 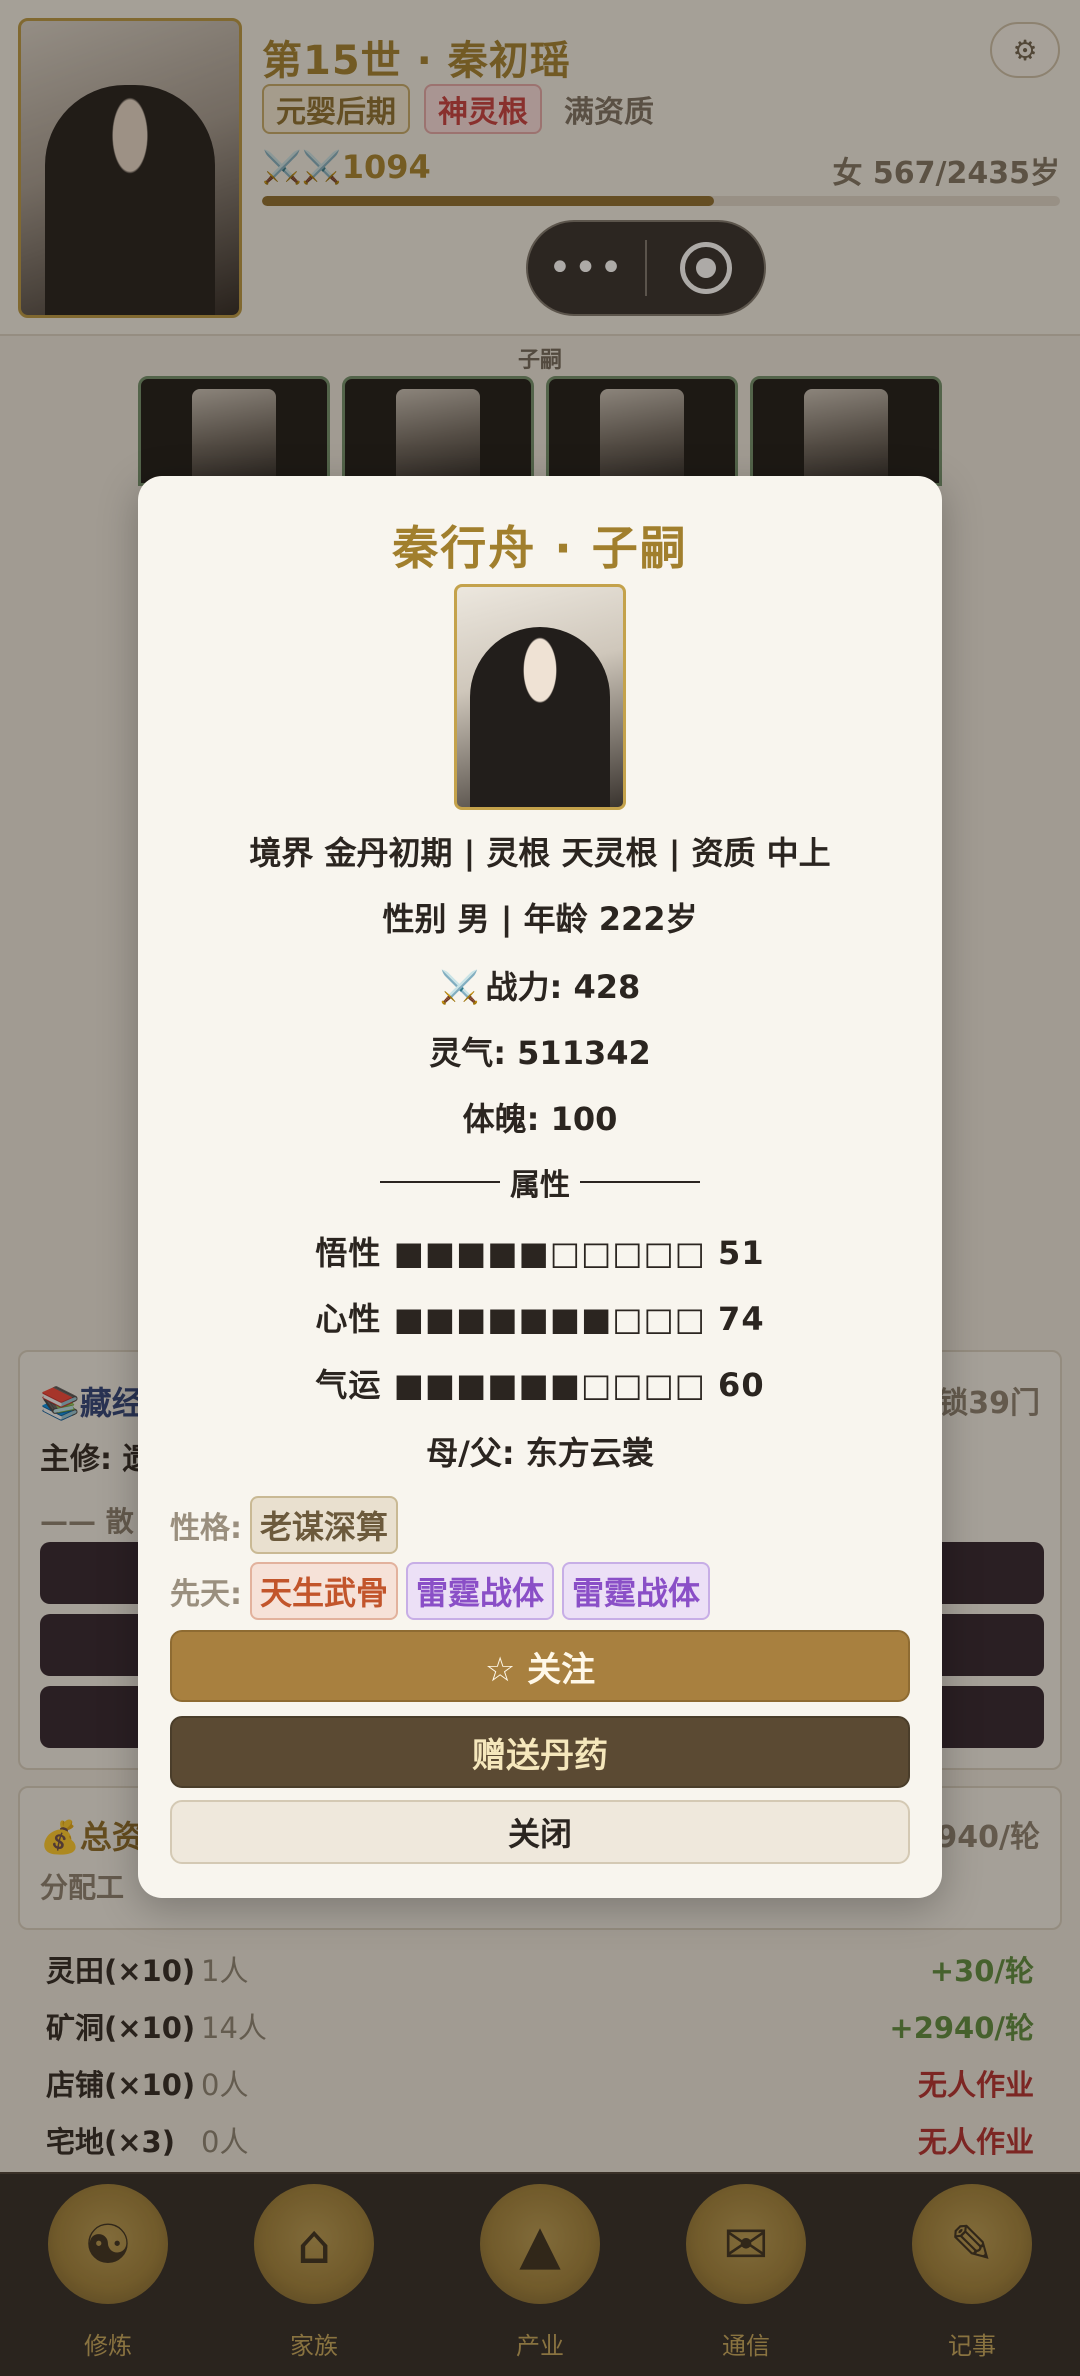 I want to click on child-spirit-energy: 灵气: 511342, so click(x=540, y=1053).